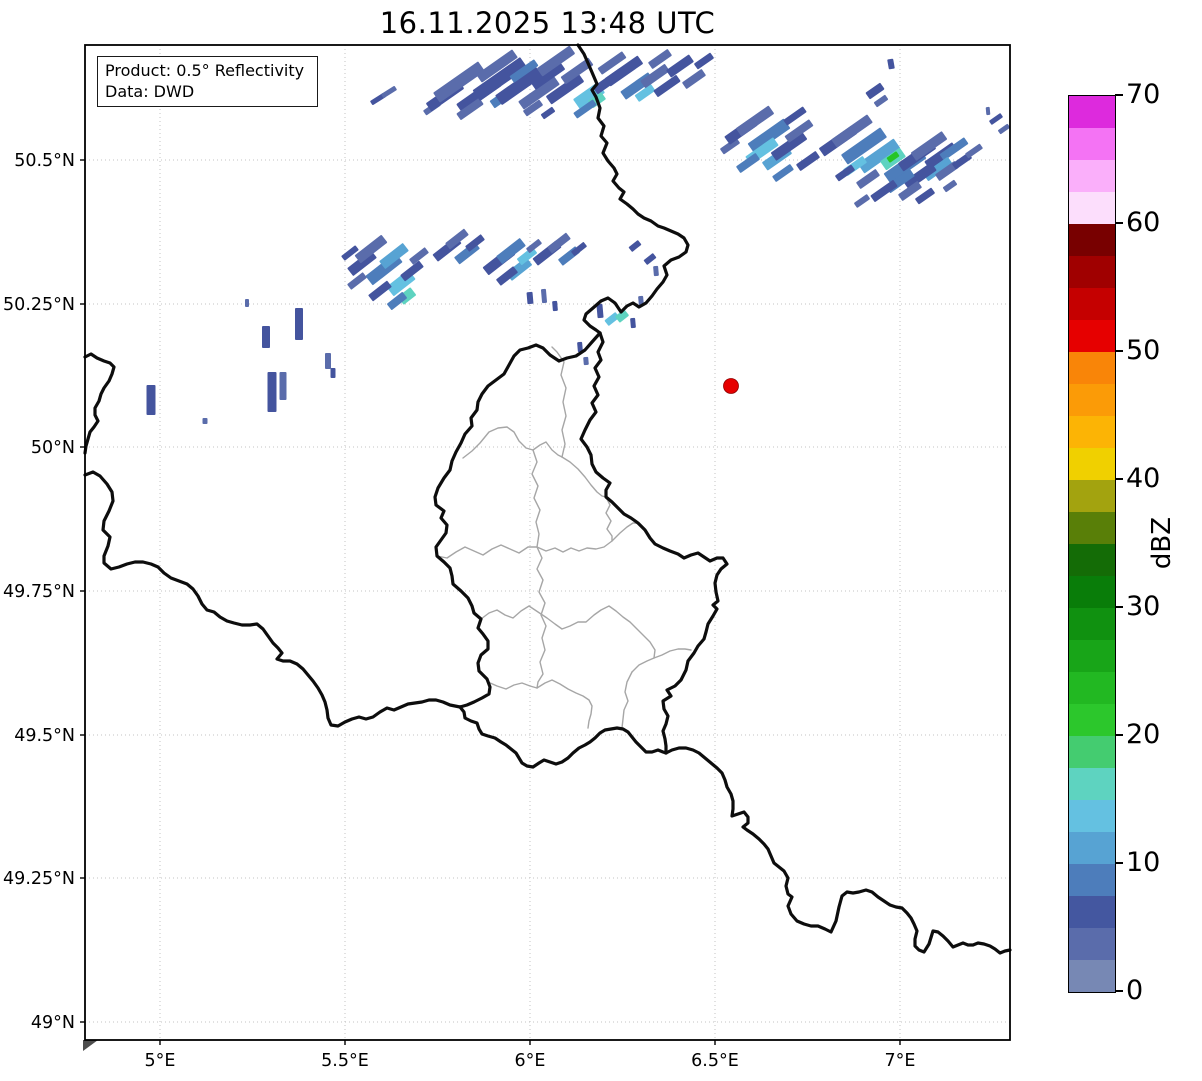 Image resolution: width=1202 pixels, height=1081 pixels. I want to click on colorbar-tick-label: 10, so click(1143, 862).